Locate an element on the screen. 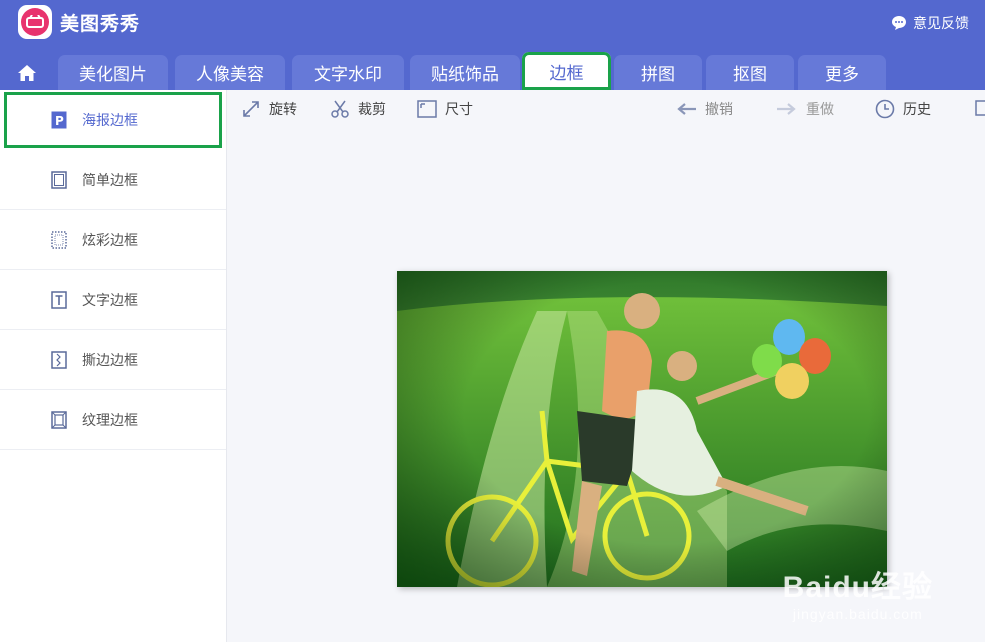  history-button: 历史 is located at coordinates (903, 109).